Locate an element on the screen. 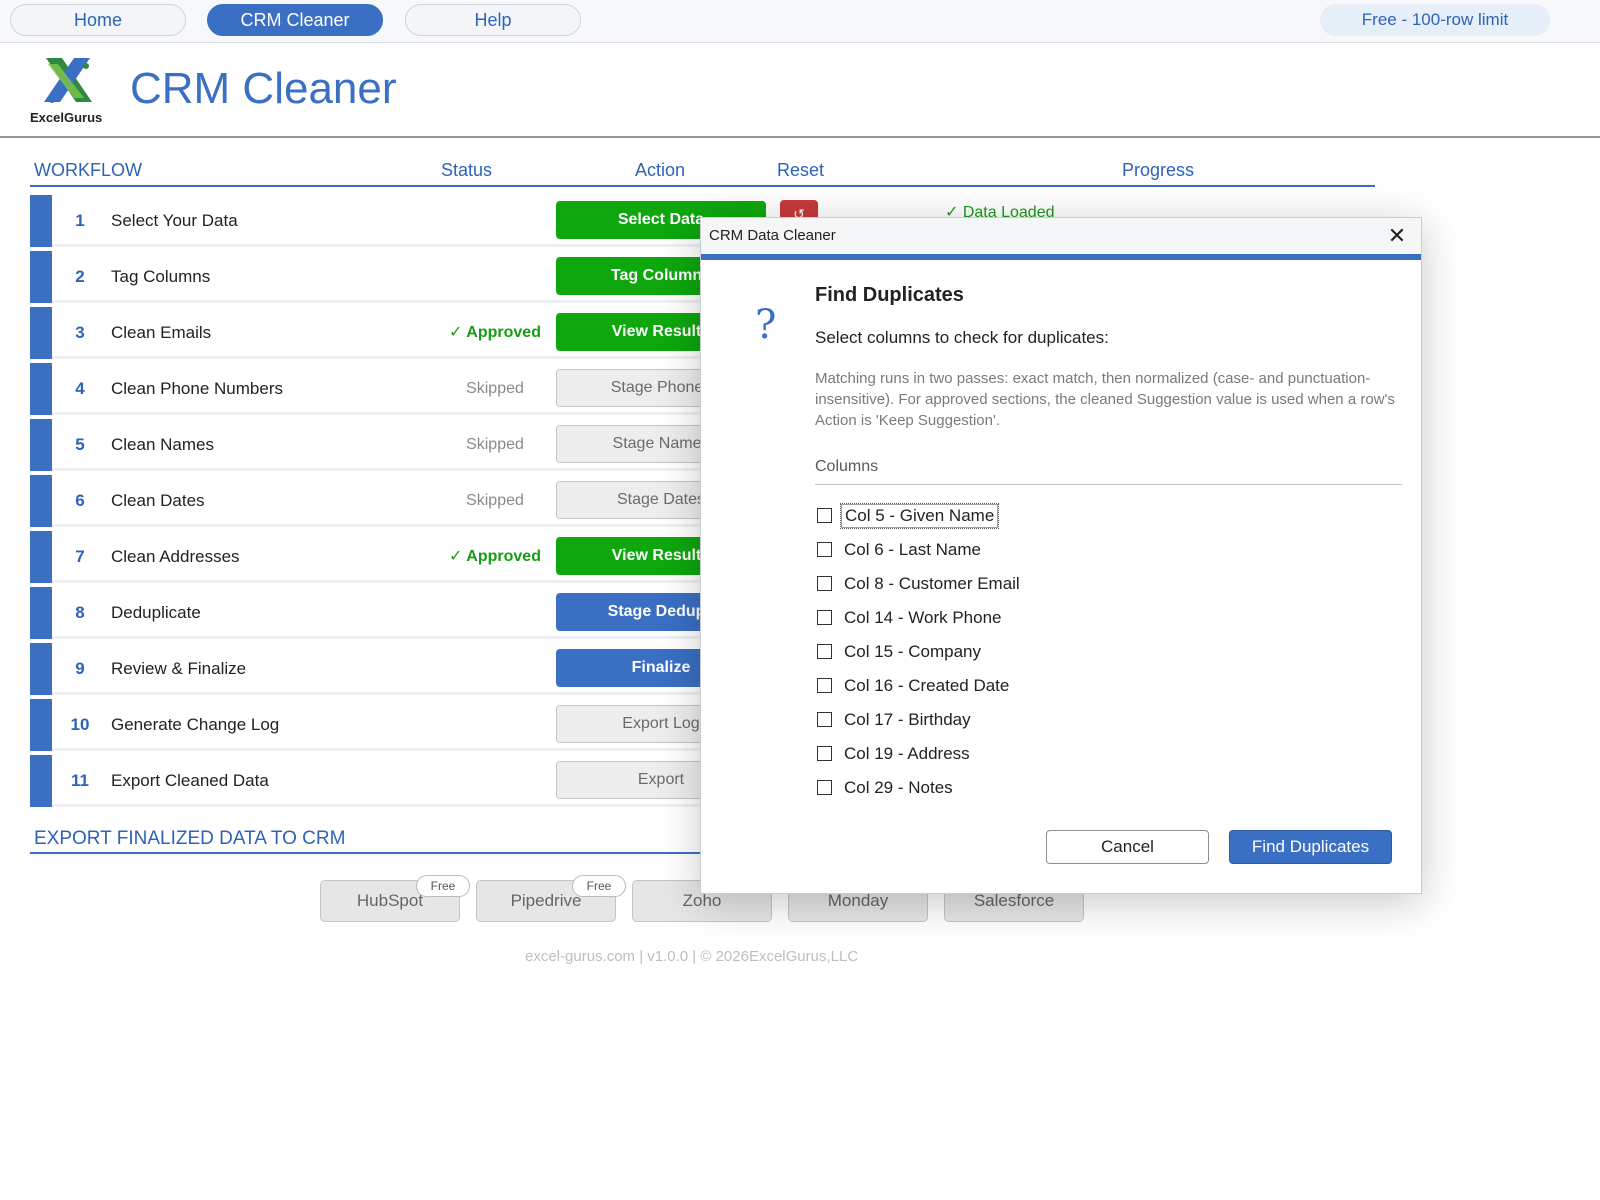  cancel-button: Cancel is located at coordinates (1127, 847).